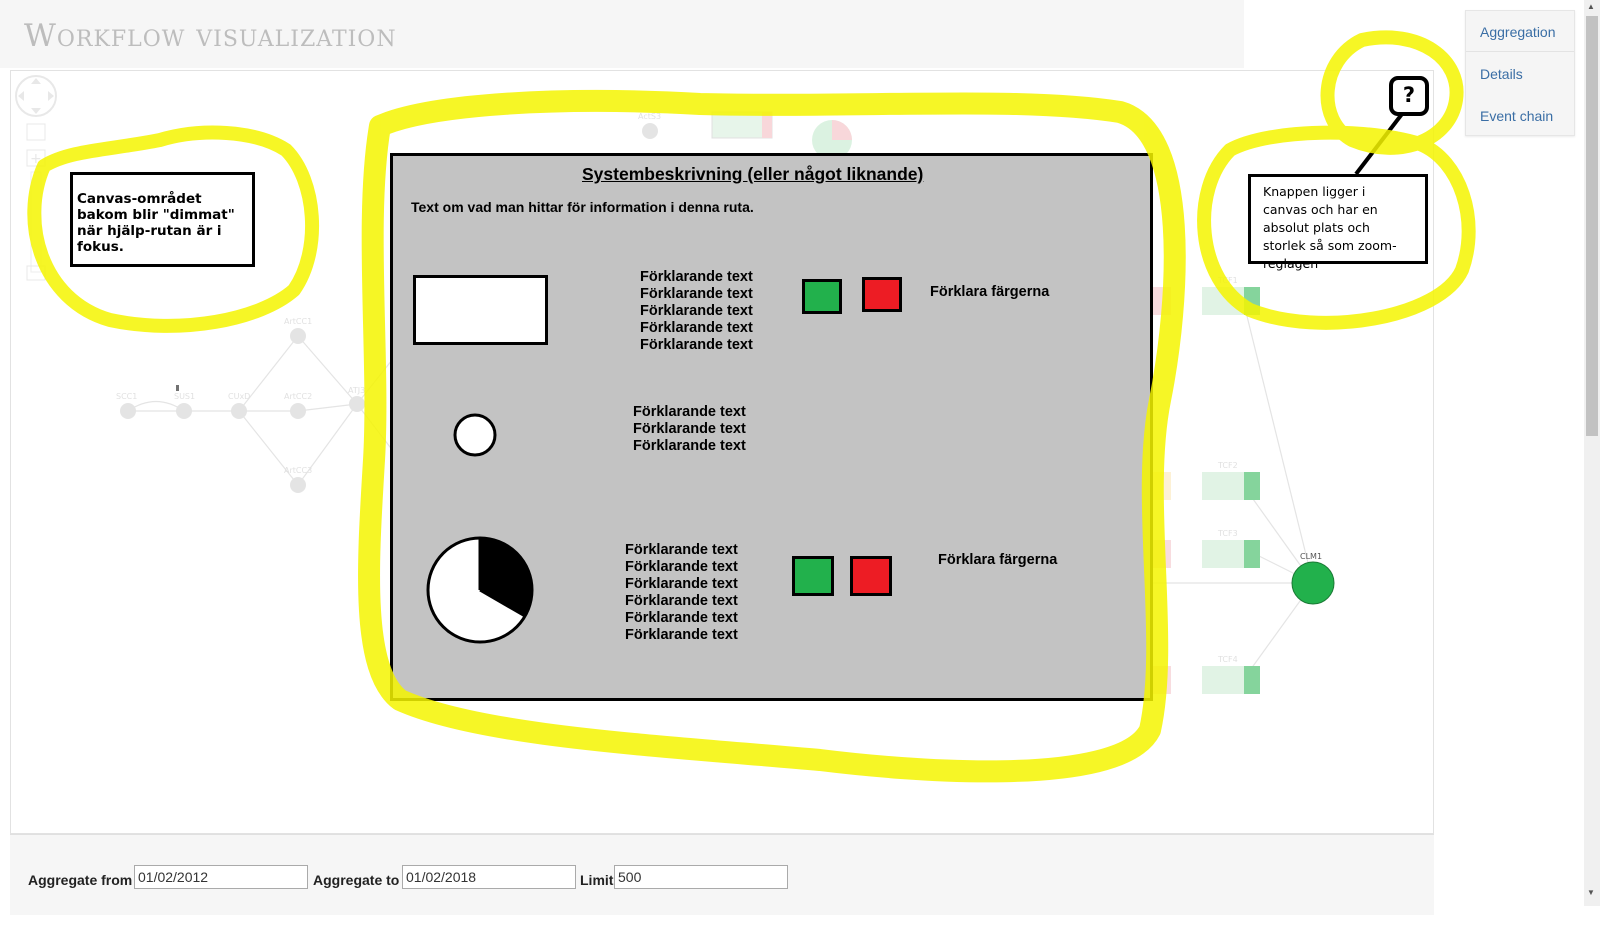  I want to click on aggregate-from-label: Aggregate from, so click(80, 880).